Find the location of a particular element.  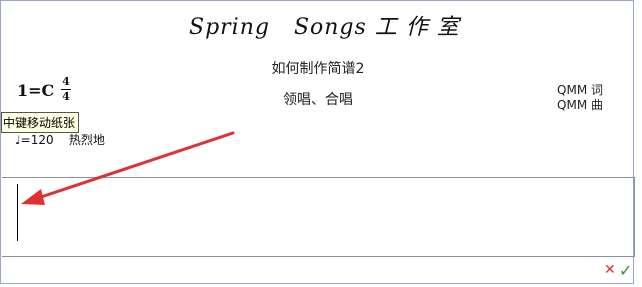

confirm-button: ✓ is located at coordinates (625, 270).